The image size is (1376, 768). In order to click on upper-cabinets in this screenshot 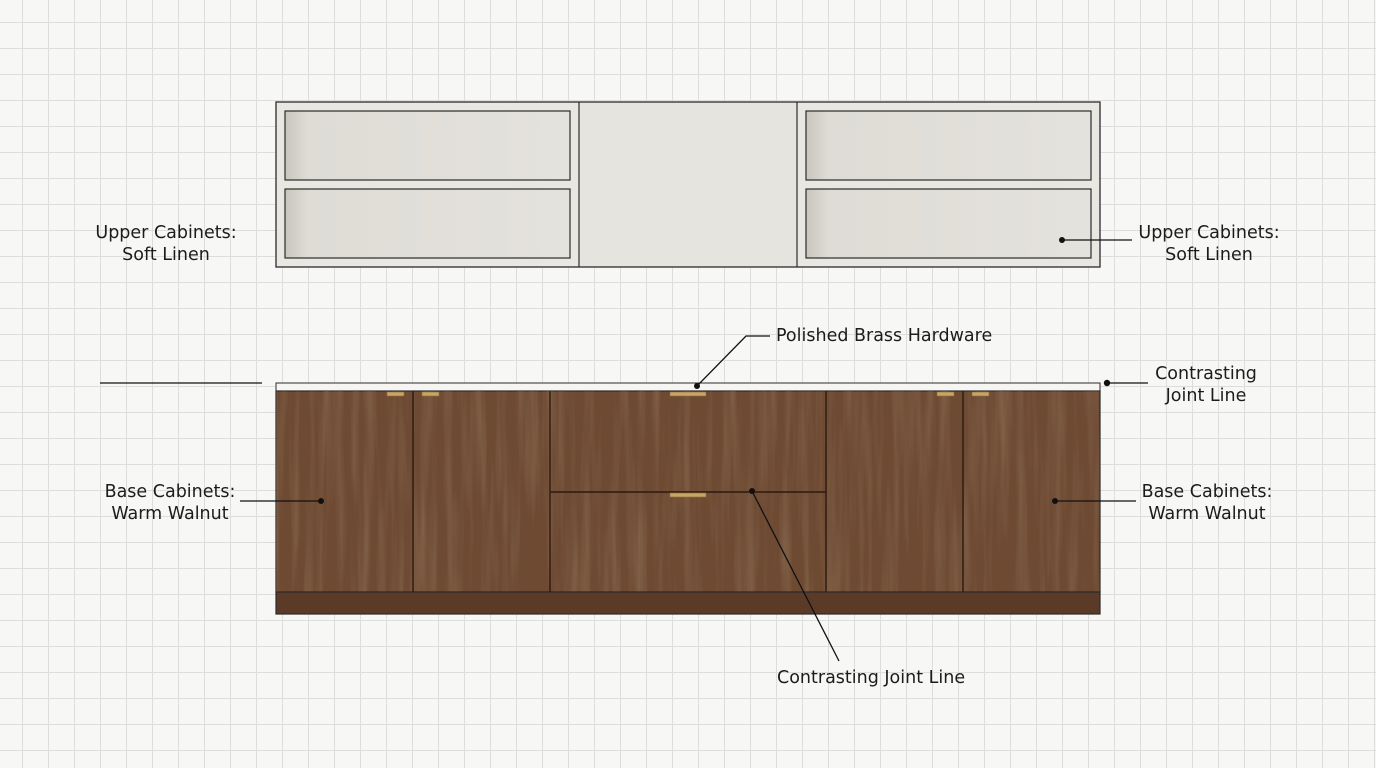, I will do `click(688, 184)`.